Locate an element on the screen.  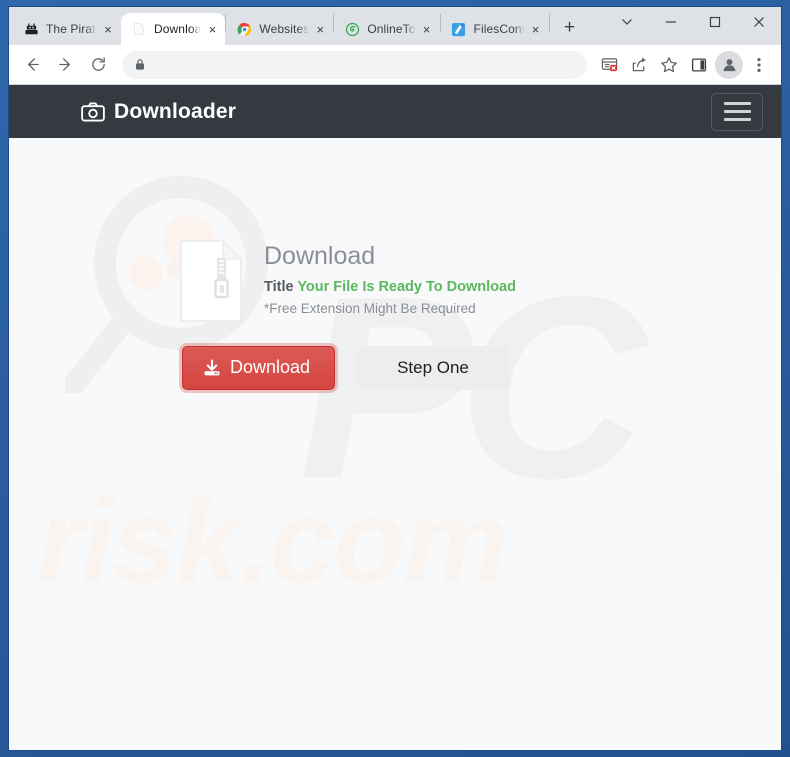
popup-blocked-icon is located at coordinates (609, 65).